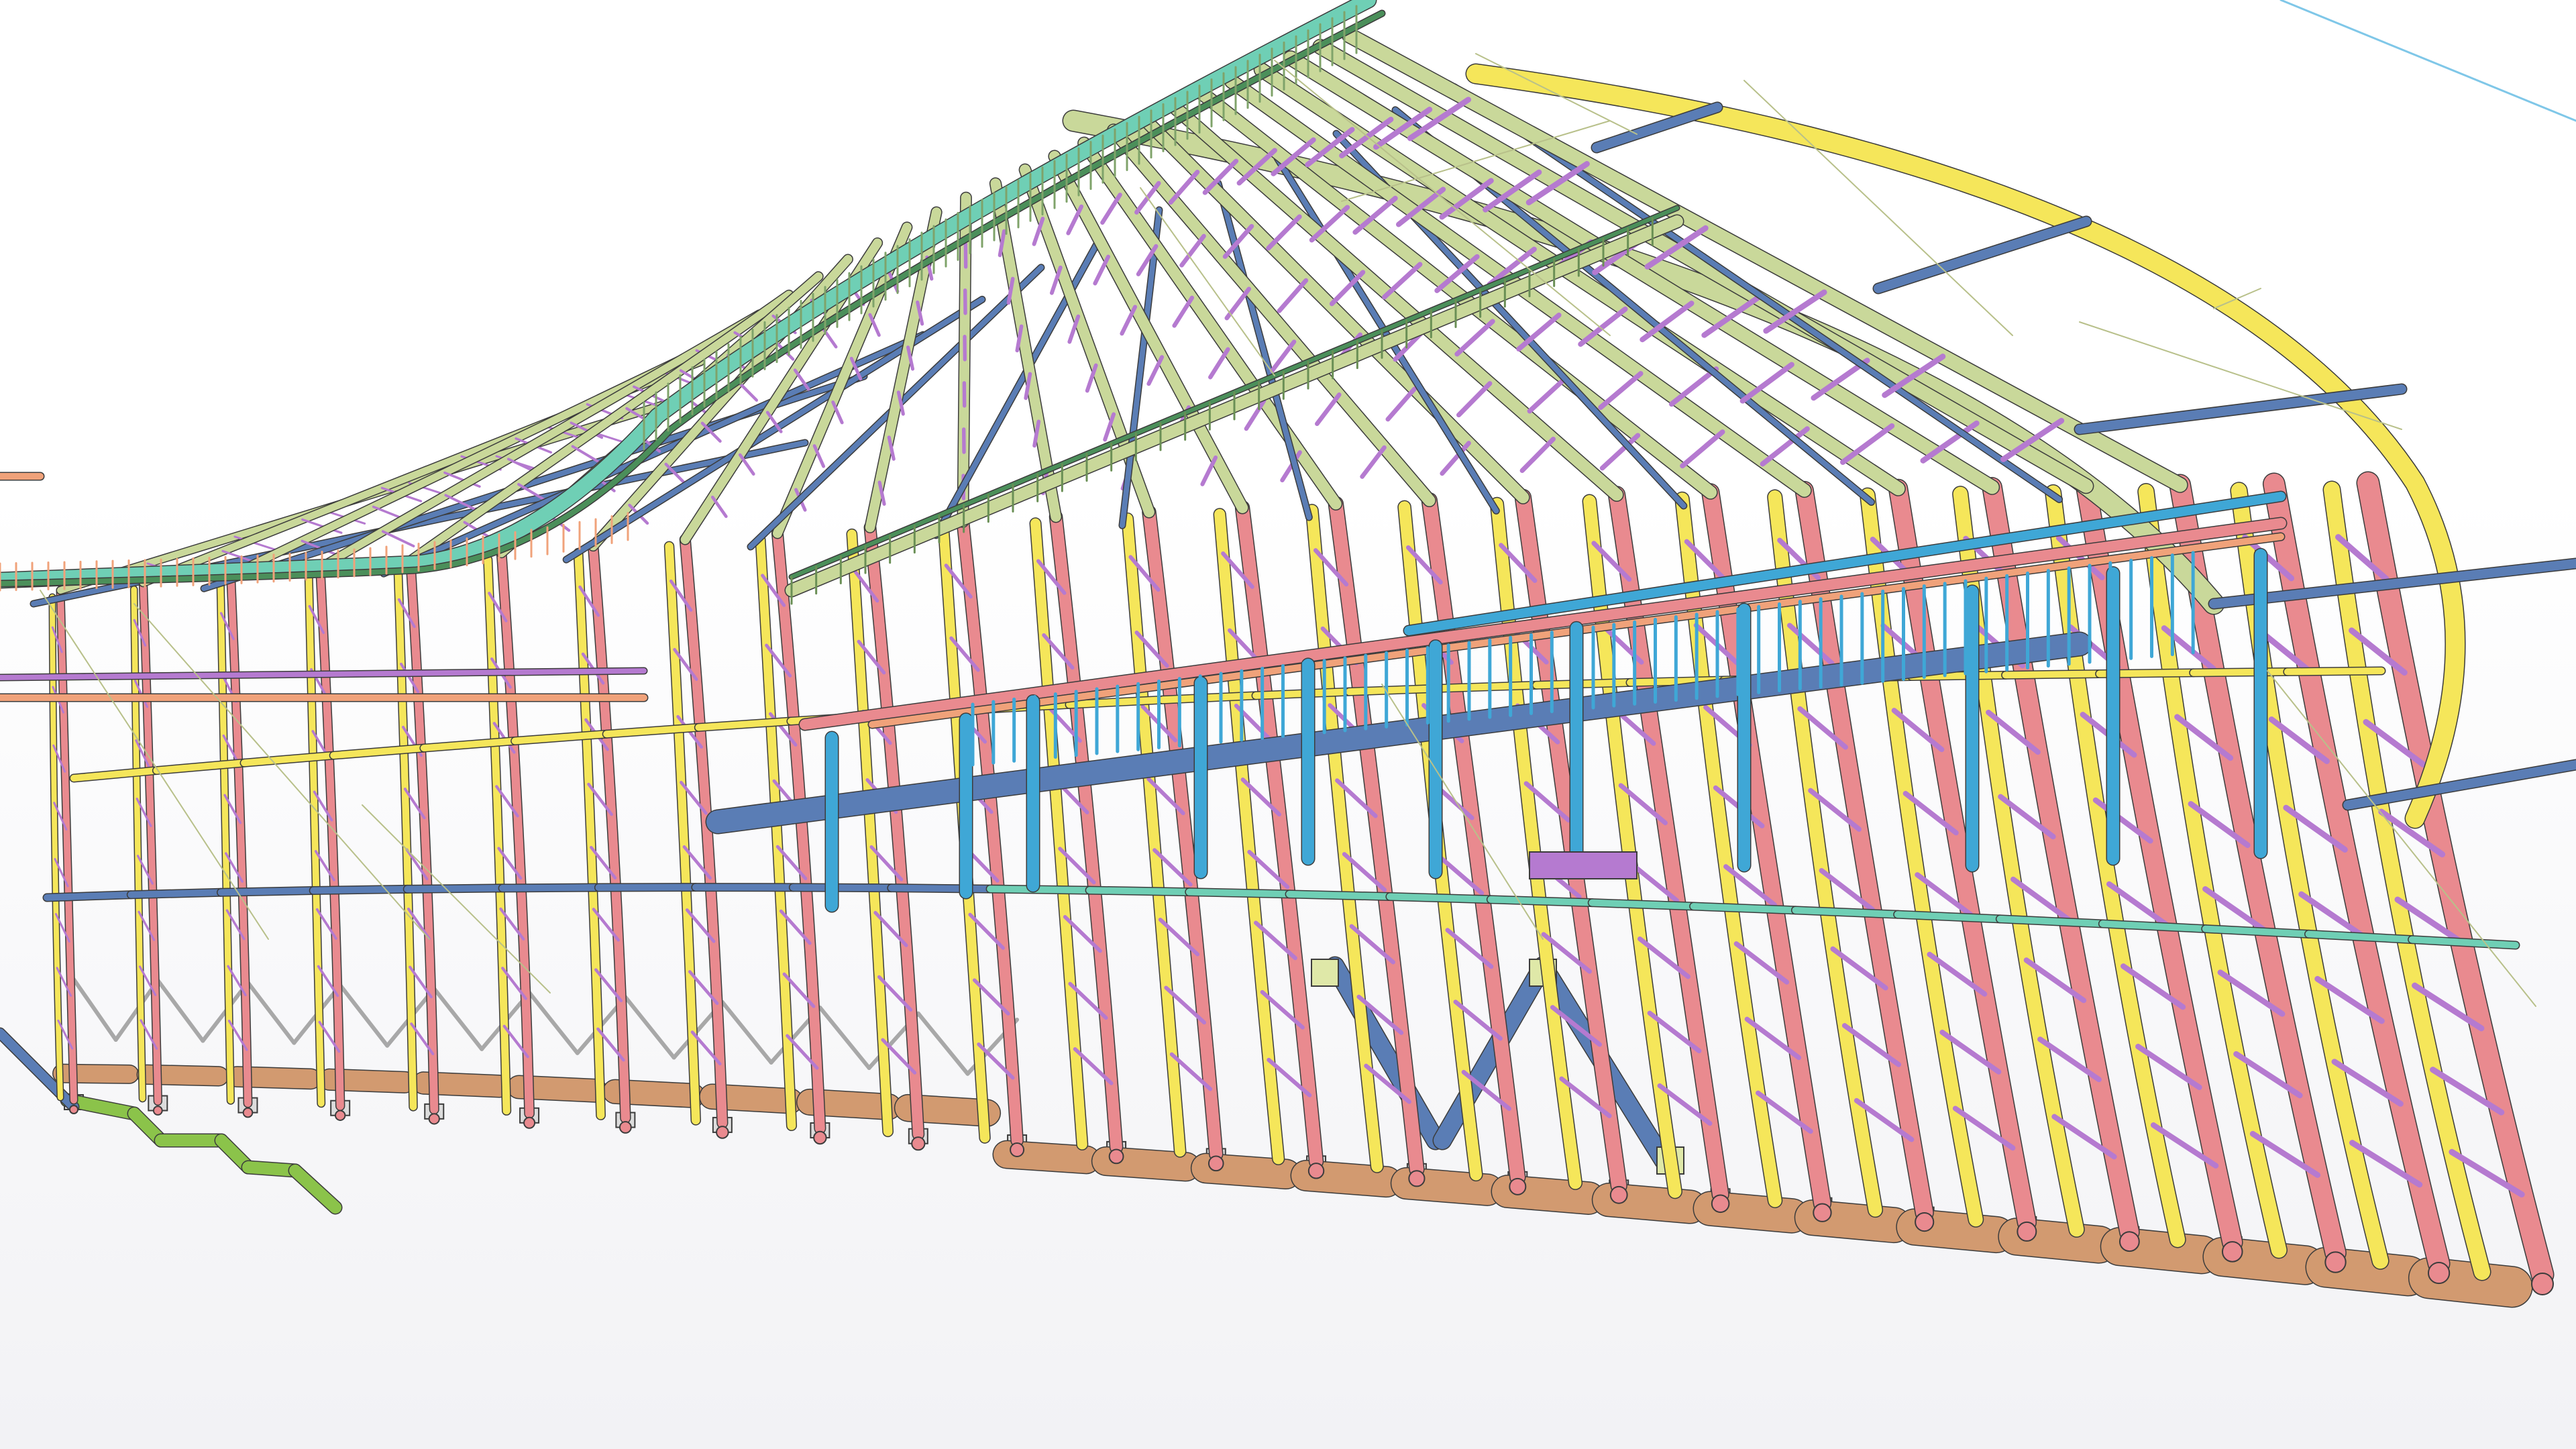 Image resolution: width=2576 pixels, height=1449 pixels. Describe the element at coordinates (2427, 61) in the screenshot. I see `reference-line` at that location.